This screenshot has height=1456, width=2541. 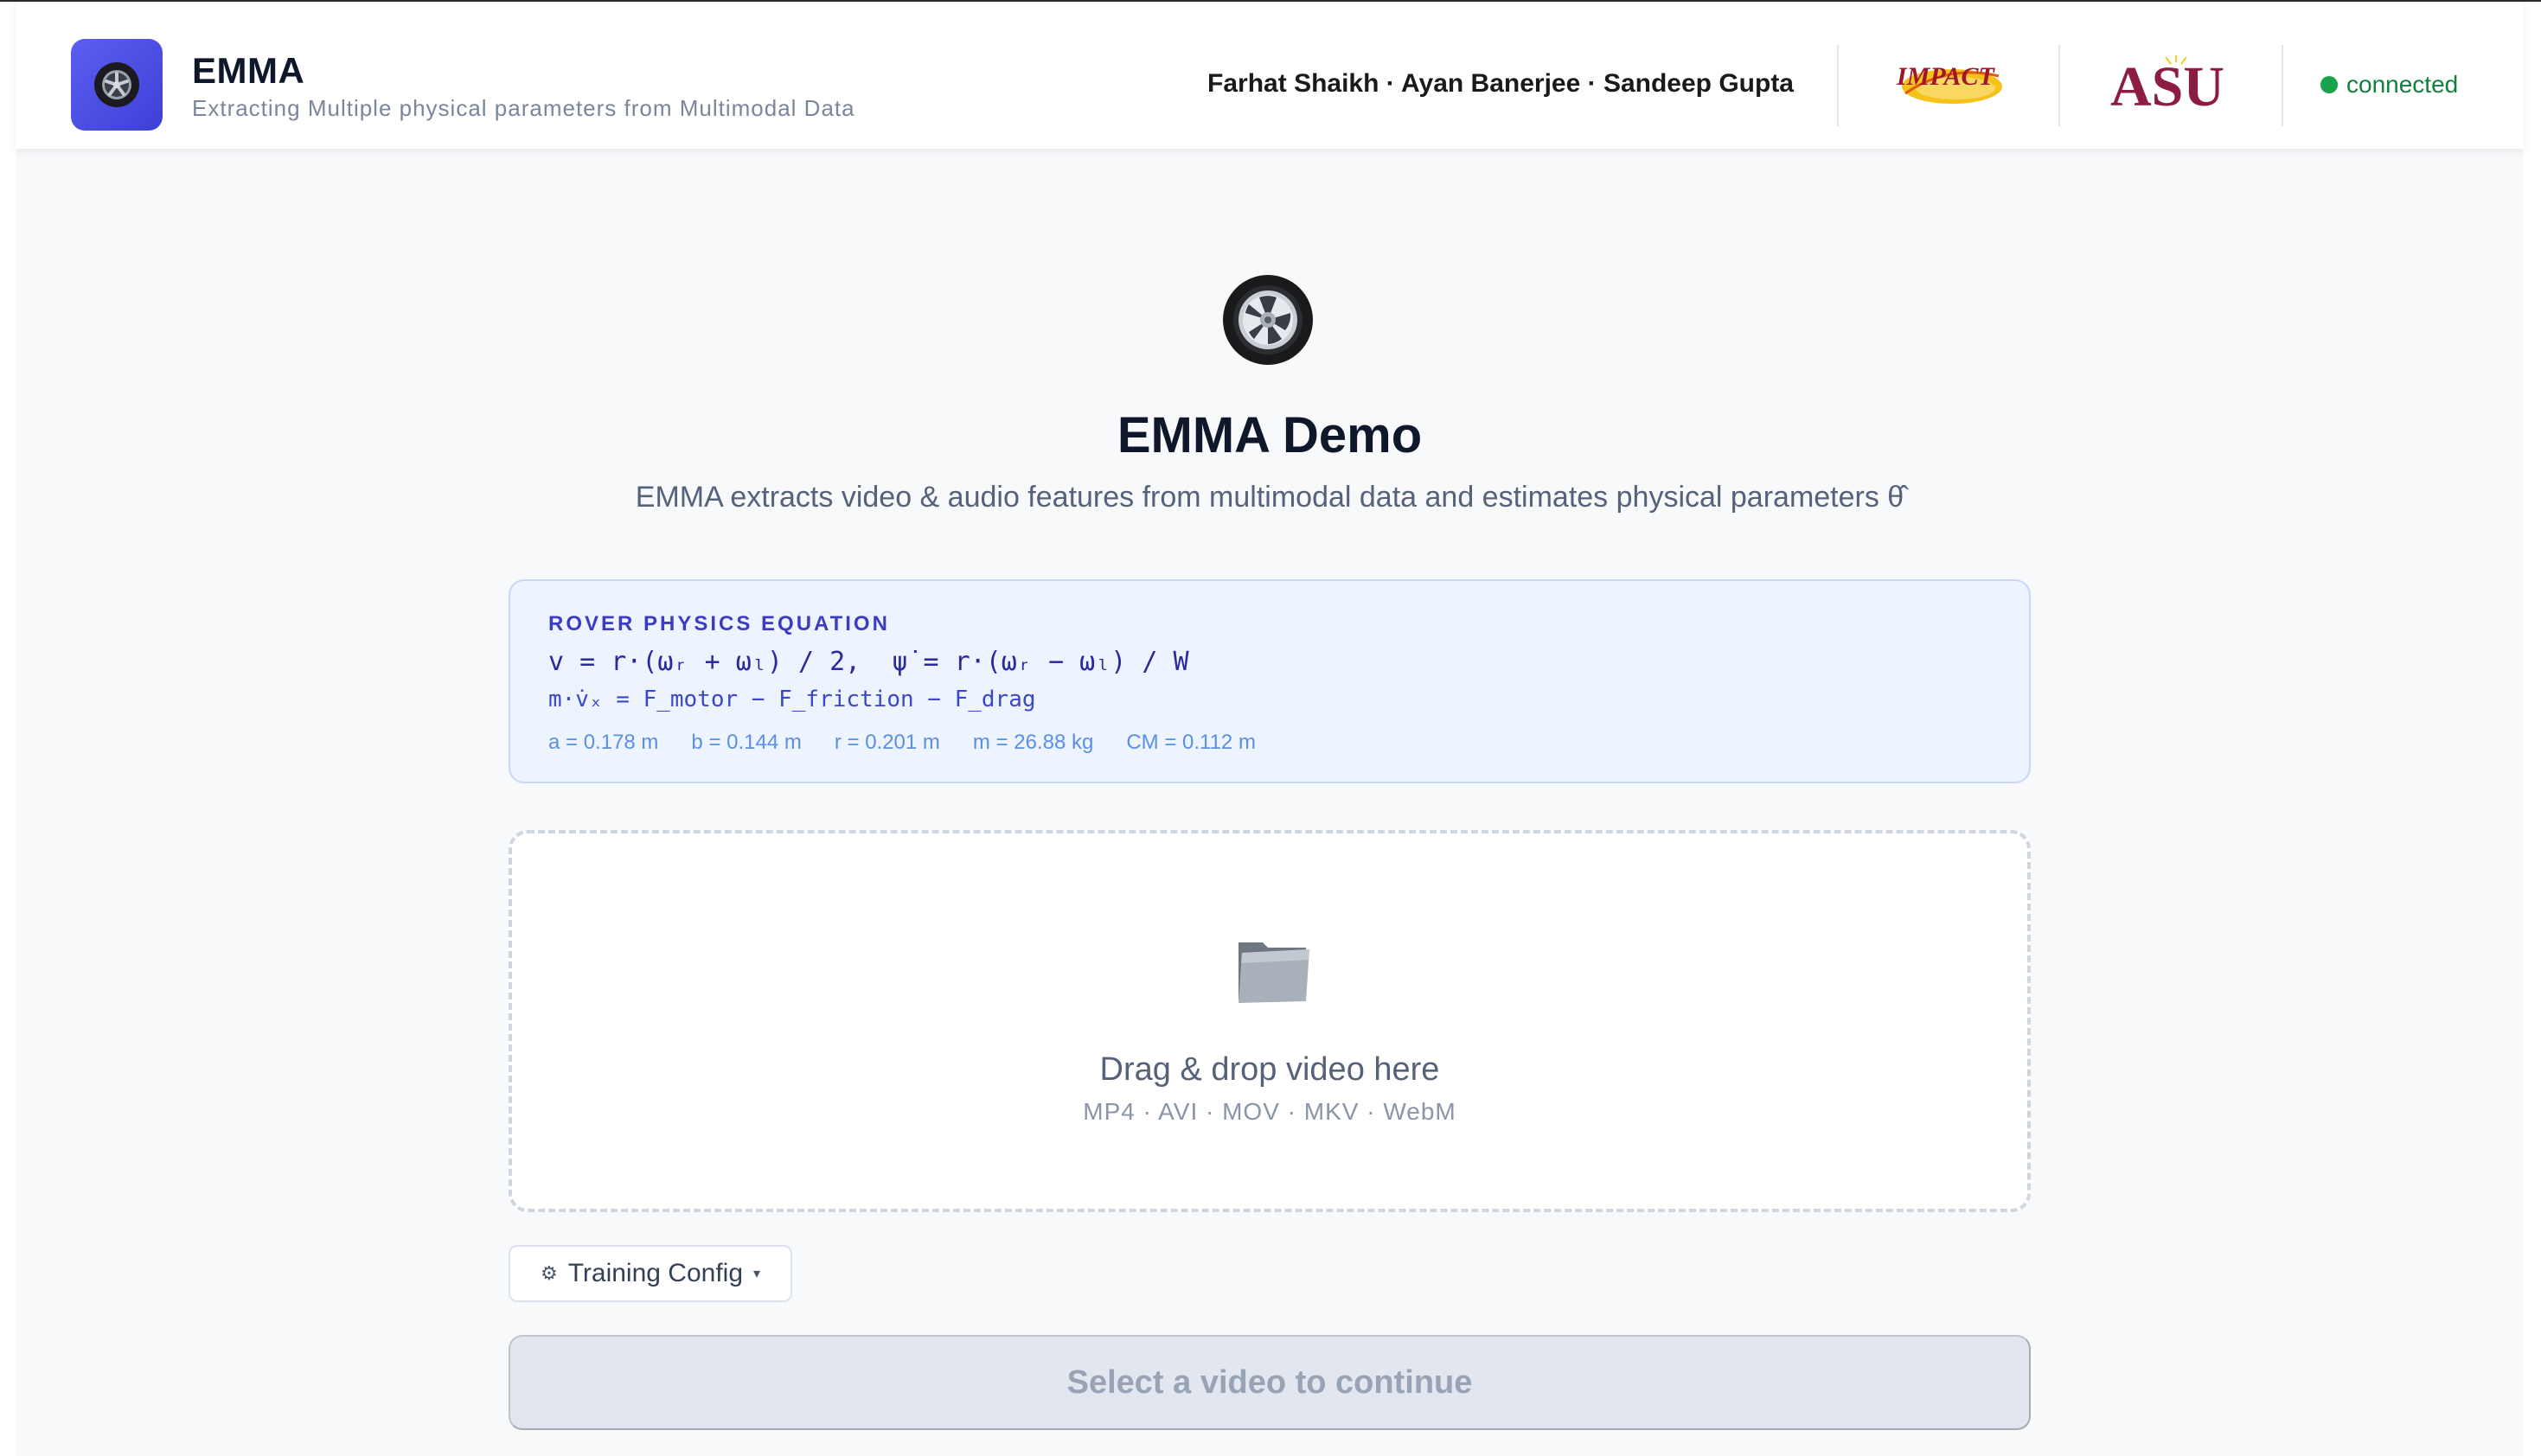 I want to click on training-config-label: Training Config, so click(x=655, y=1273).